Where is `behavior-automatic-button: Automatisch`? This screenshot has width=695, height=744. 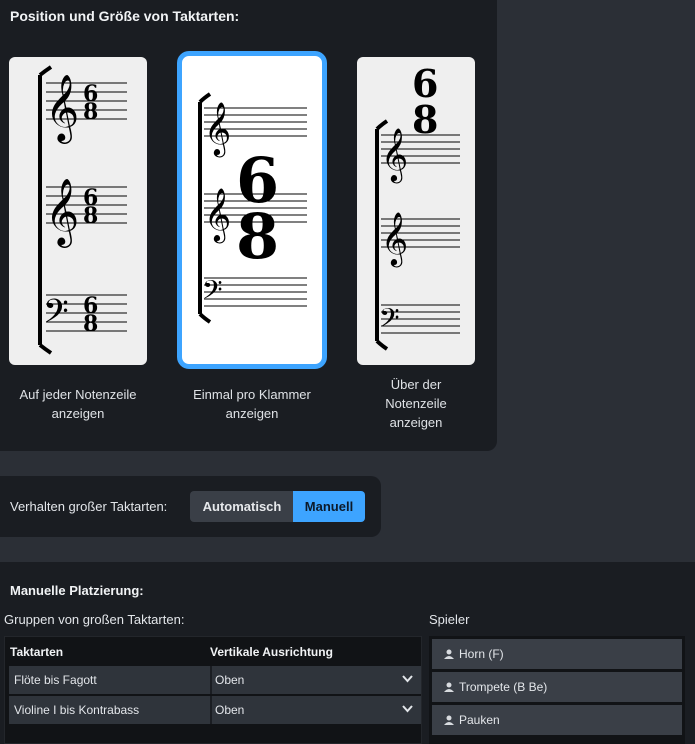 behavior-automatic-button: Automatisch is located at coordinates (242, 506).